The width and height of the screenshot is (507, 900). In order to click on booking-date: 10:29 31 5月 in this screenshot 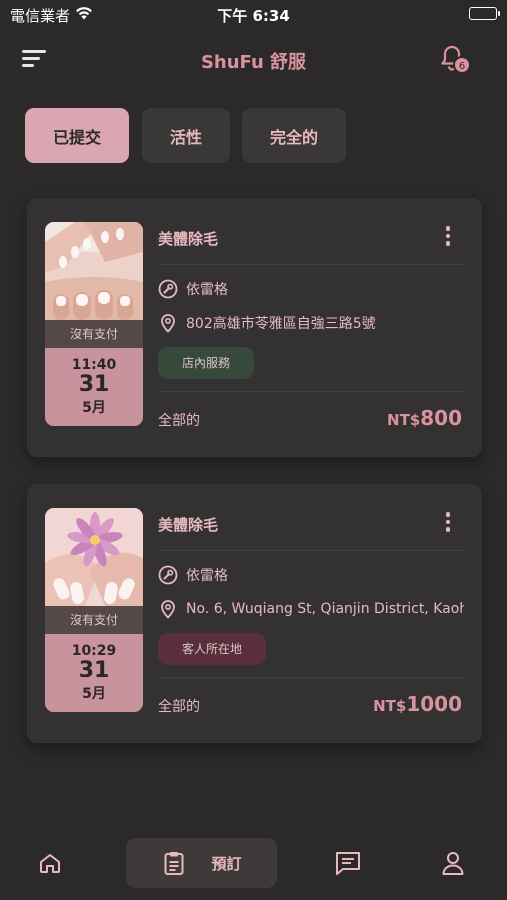, I will do `click(94, 673)`.